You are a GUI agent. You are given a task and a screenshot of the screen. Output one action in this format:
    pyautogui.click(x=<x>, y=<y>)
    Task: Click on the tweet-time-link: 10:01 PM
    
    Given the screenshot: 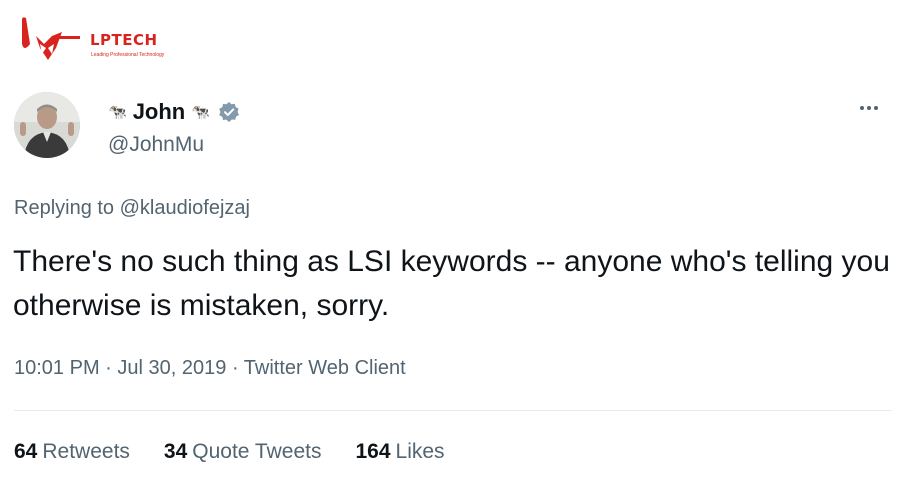 What is the action you would take?
    pyautogui.click(x=57, y=368)
    